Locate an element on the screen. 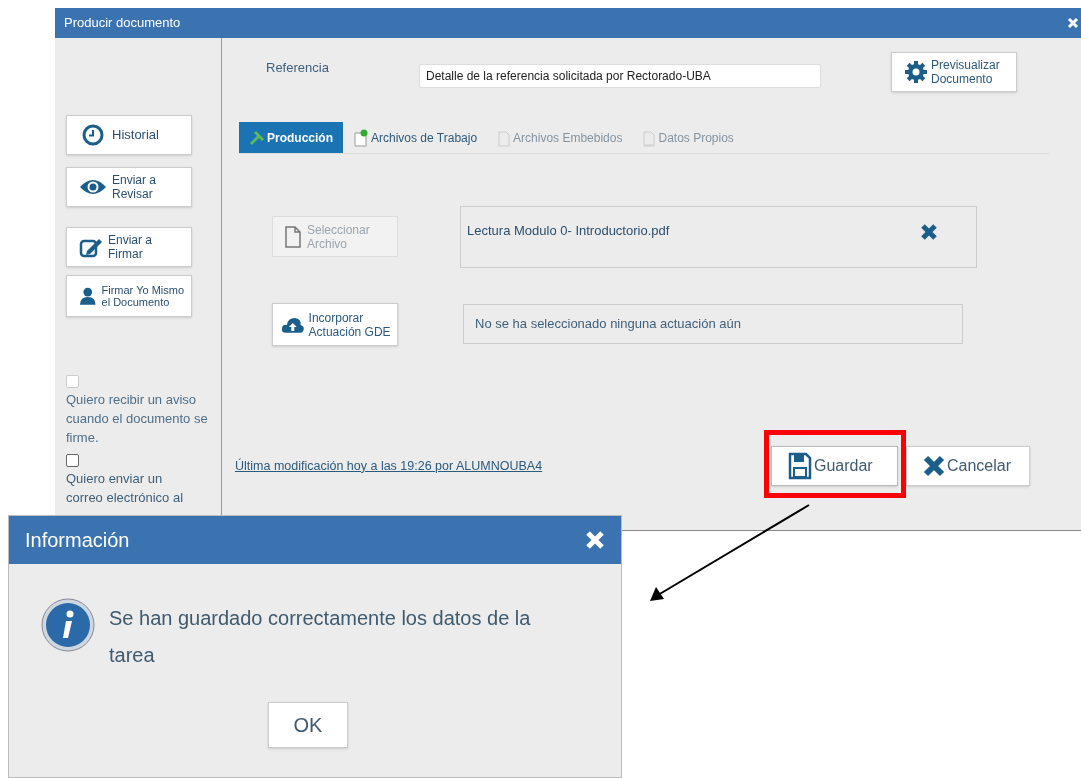 The width and height of the screenshot is (1081, 778). checkbox-label: Quiero recibir un aviso cuando el documento se firme. is located at coordinates (137, 419).